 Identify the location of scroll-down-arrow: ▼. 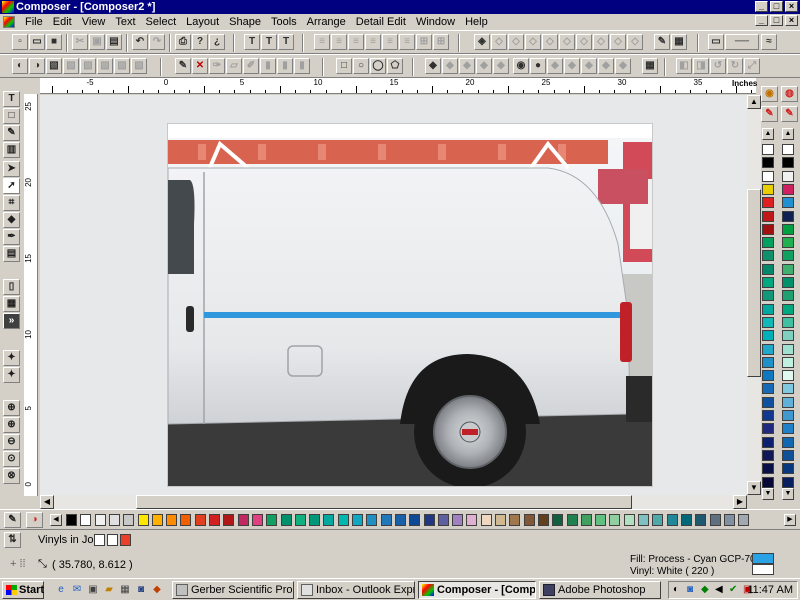
(754, 488).